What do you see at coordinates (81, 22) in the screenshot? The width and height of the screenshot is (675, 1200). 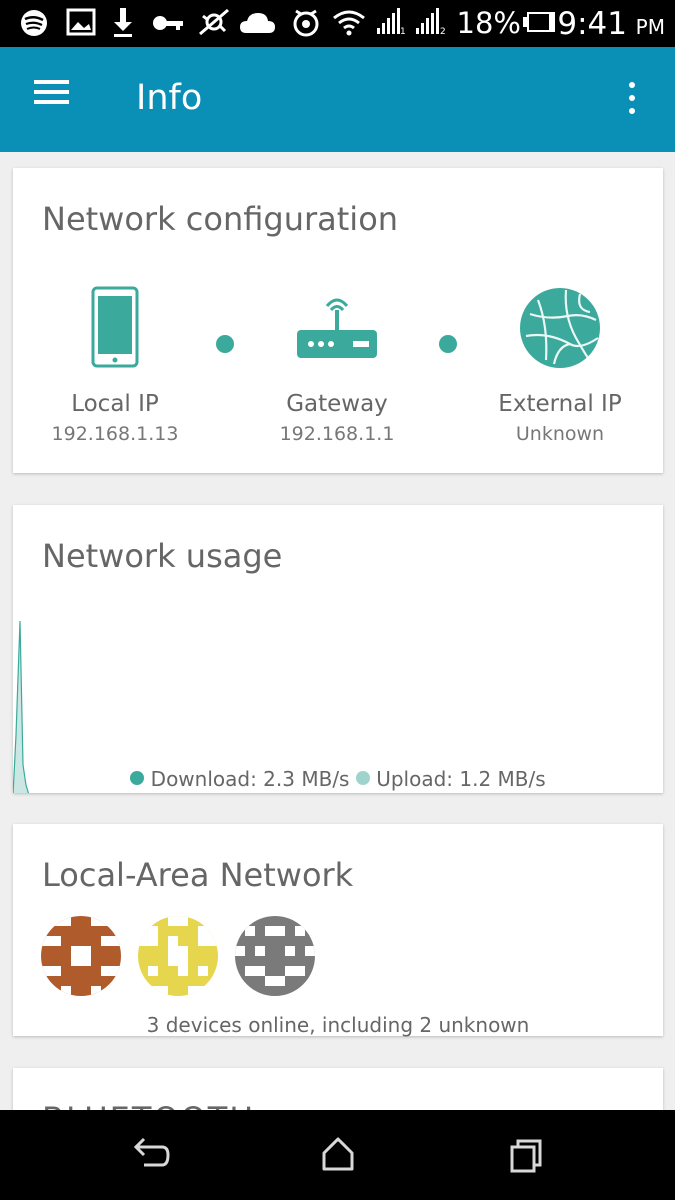 I see `image-icon` at bounding box center [81, 22].